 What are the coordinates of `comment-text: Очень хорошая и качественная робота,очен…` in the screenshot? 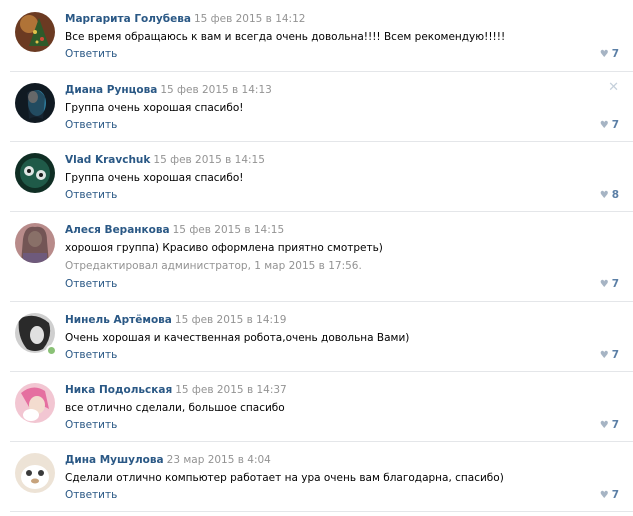 It's located at (237, 338).